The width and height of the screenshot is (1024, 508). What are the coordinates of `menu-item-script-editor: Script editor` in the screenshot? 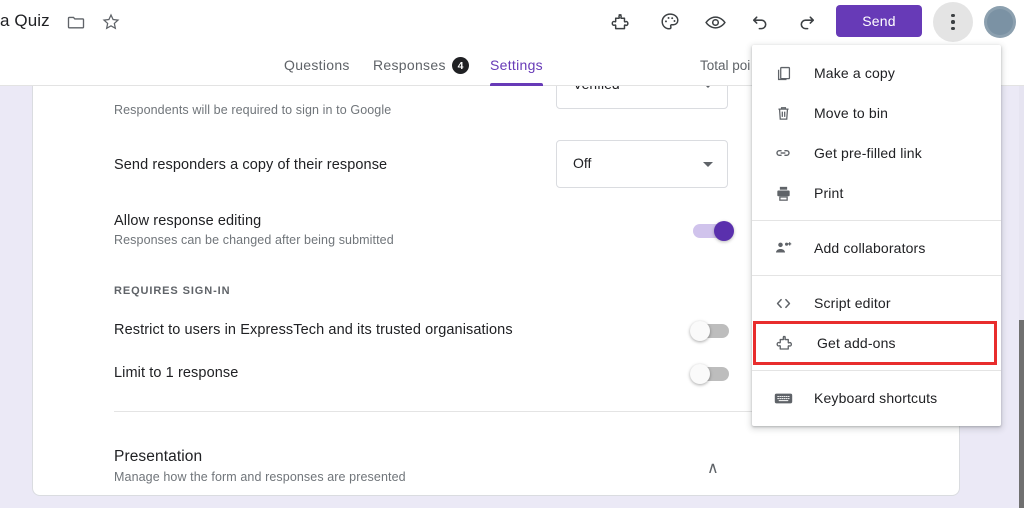 It's located at (876, 303).